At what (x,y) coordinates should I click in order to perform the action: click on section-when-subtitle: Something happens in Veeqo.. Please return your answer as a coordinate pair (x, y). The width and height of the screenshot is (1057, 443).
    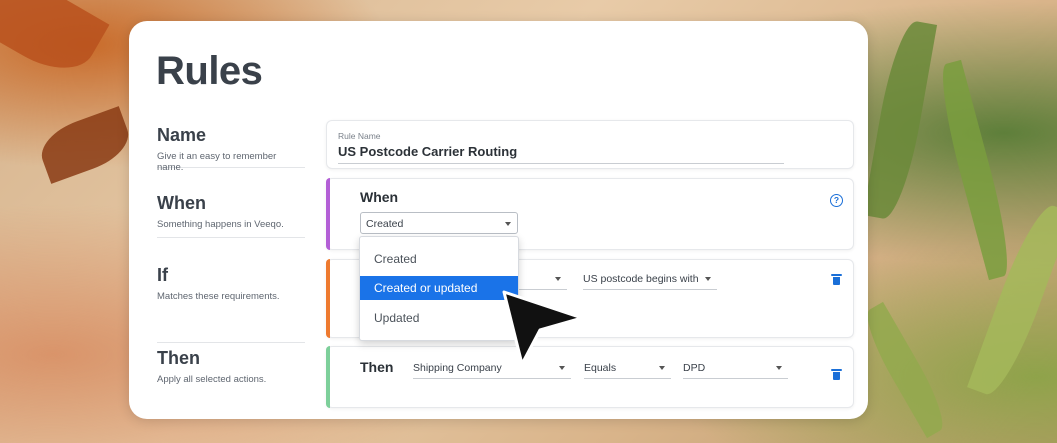
    Looking at the image, I should click on (220, 224).